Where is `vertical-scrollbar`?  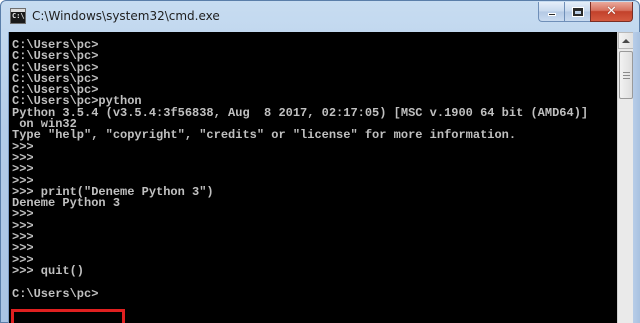 vertical-scrollbar is located at coordinates (625, 177).